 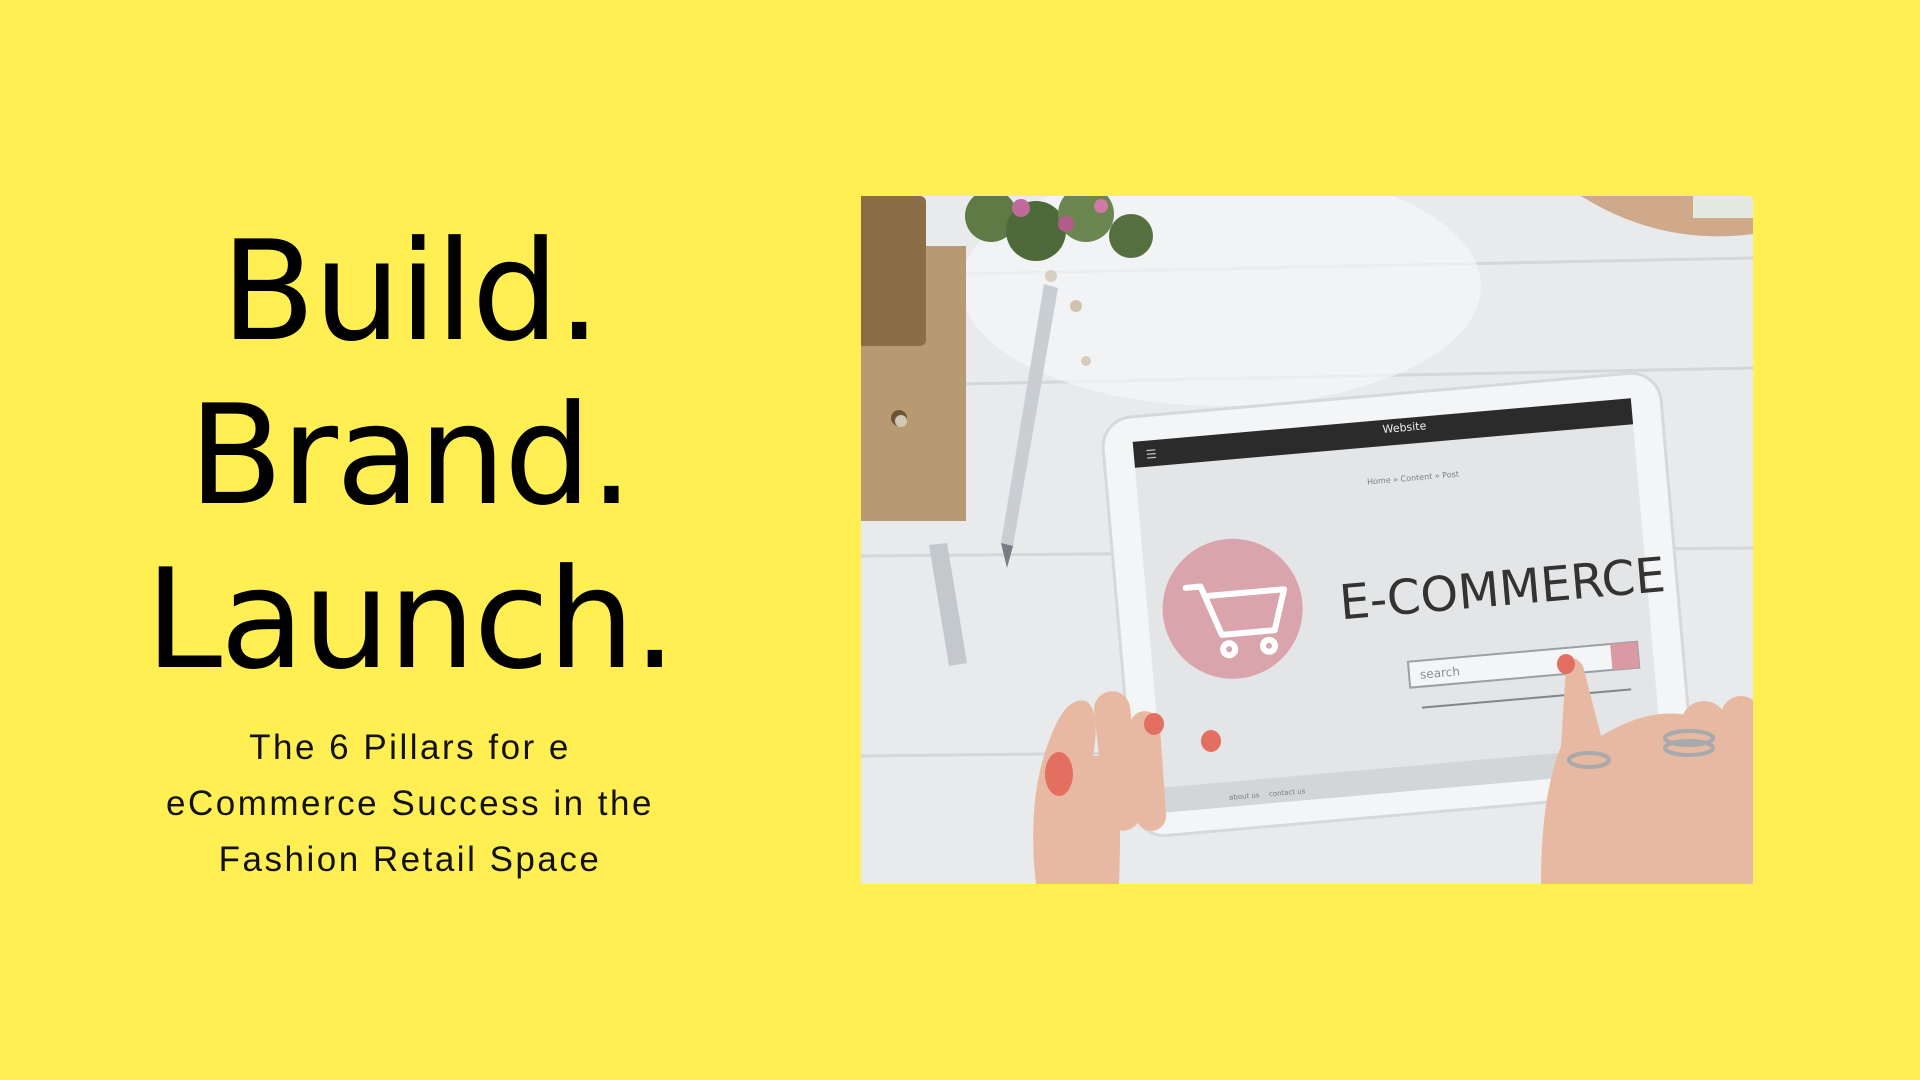 What do you see at coordinates (893, 271) in the screenshot?
I see `notebook` at bounding box center [893, 271].